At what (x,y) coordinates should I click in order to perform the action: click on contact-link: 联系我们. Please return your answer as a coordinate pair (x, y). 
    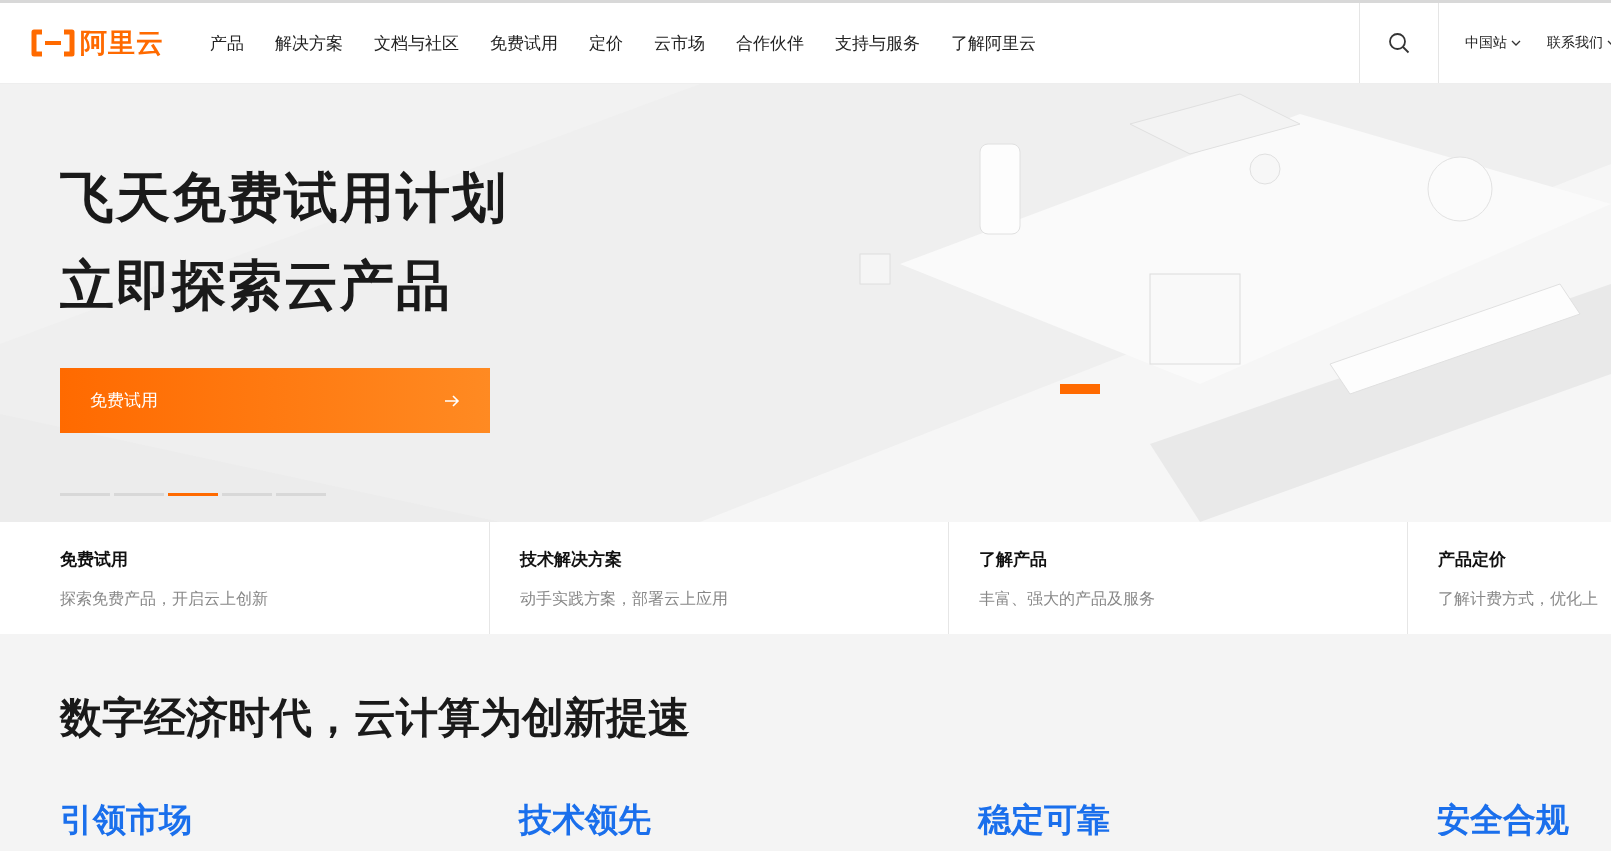
    Looking at the image, I should click on (1575, 43).